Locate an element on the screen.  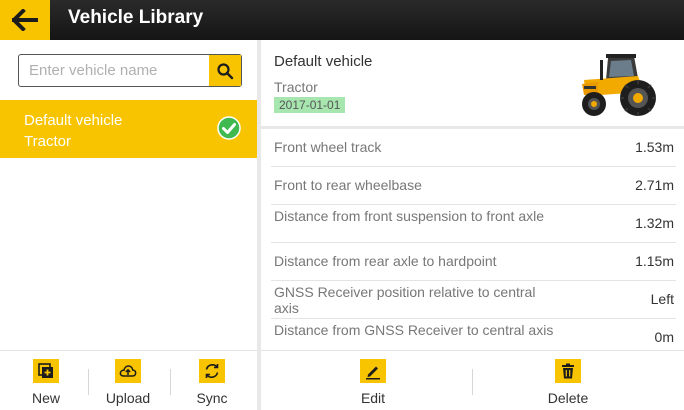
spec-value: 1.15m is located at coordinates (654, 261).